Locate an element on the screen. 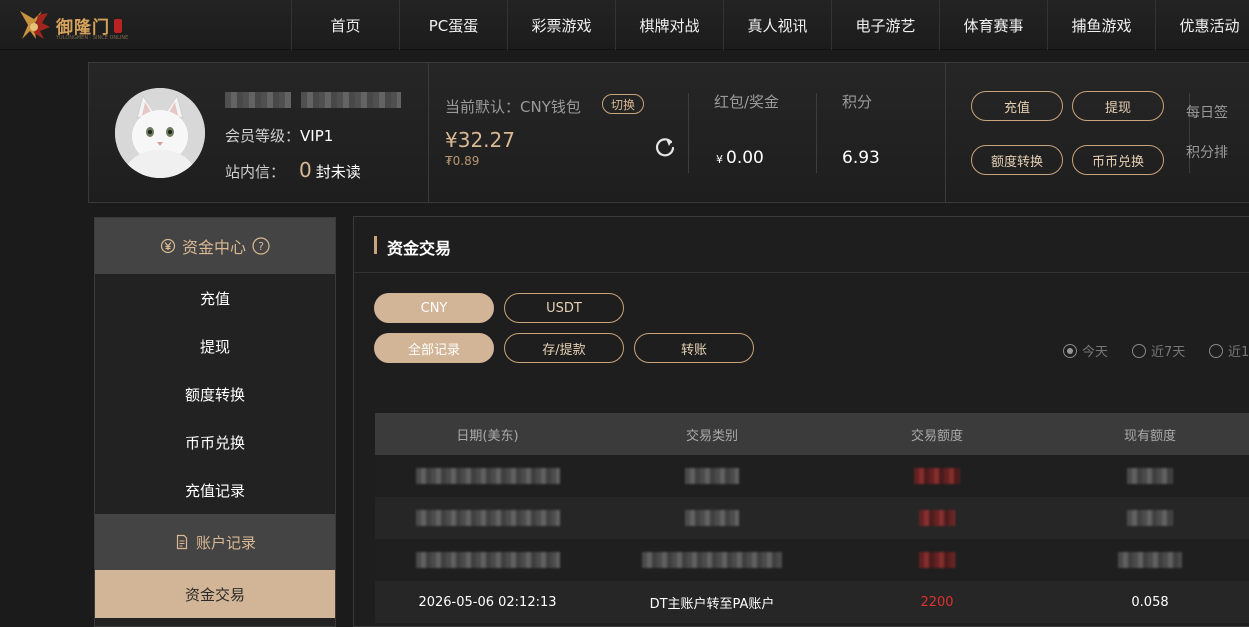  sidebar-item-transfer: 额度转换 is located at coordinates (215, 394).